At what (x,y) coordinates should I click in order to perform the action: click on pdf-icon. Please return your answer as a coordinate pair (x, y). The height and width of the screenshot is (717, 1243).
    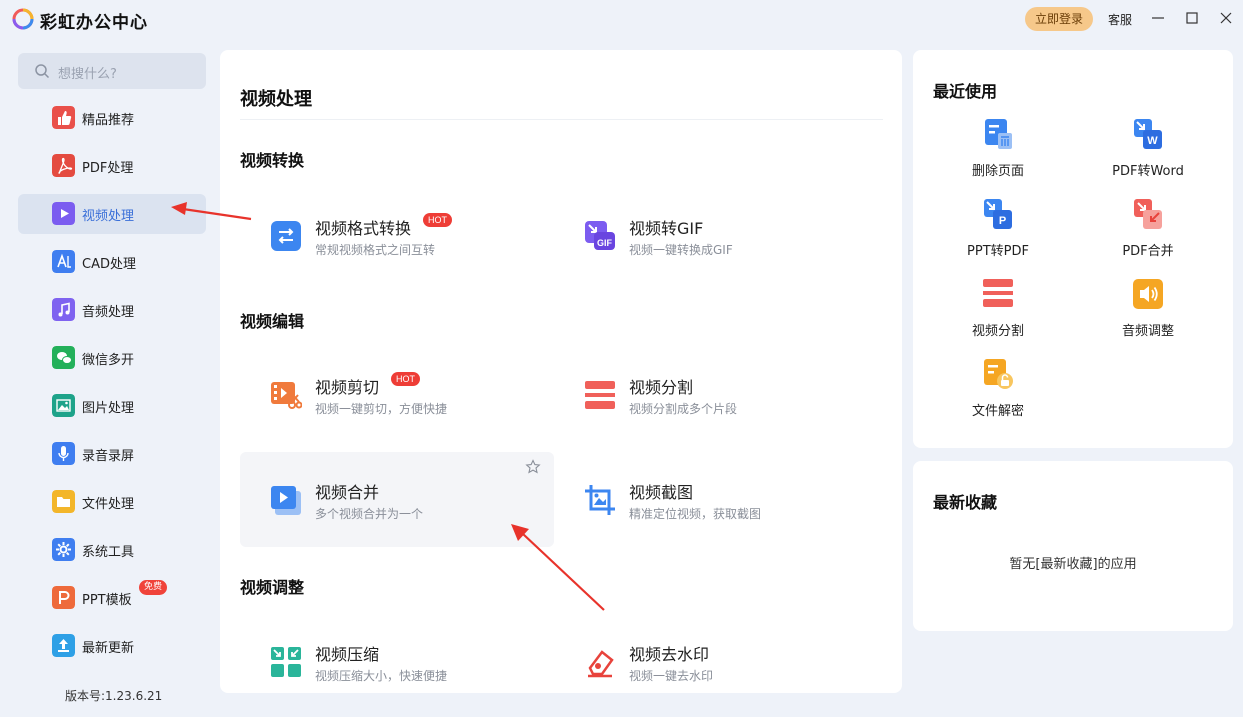
    Looking at the image, I should click on (63, 165).